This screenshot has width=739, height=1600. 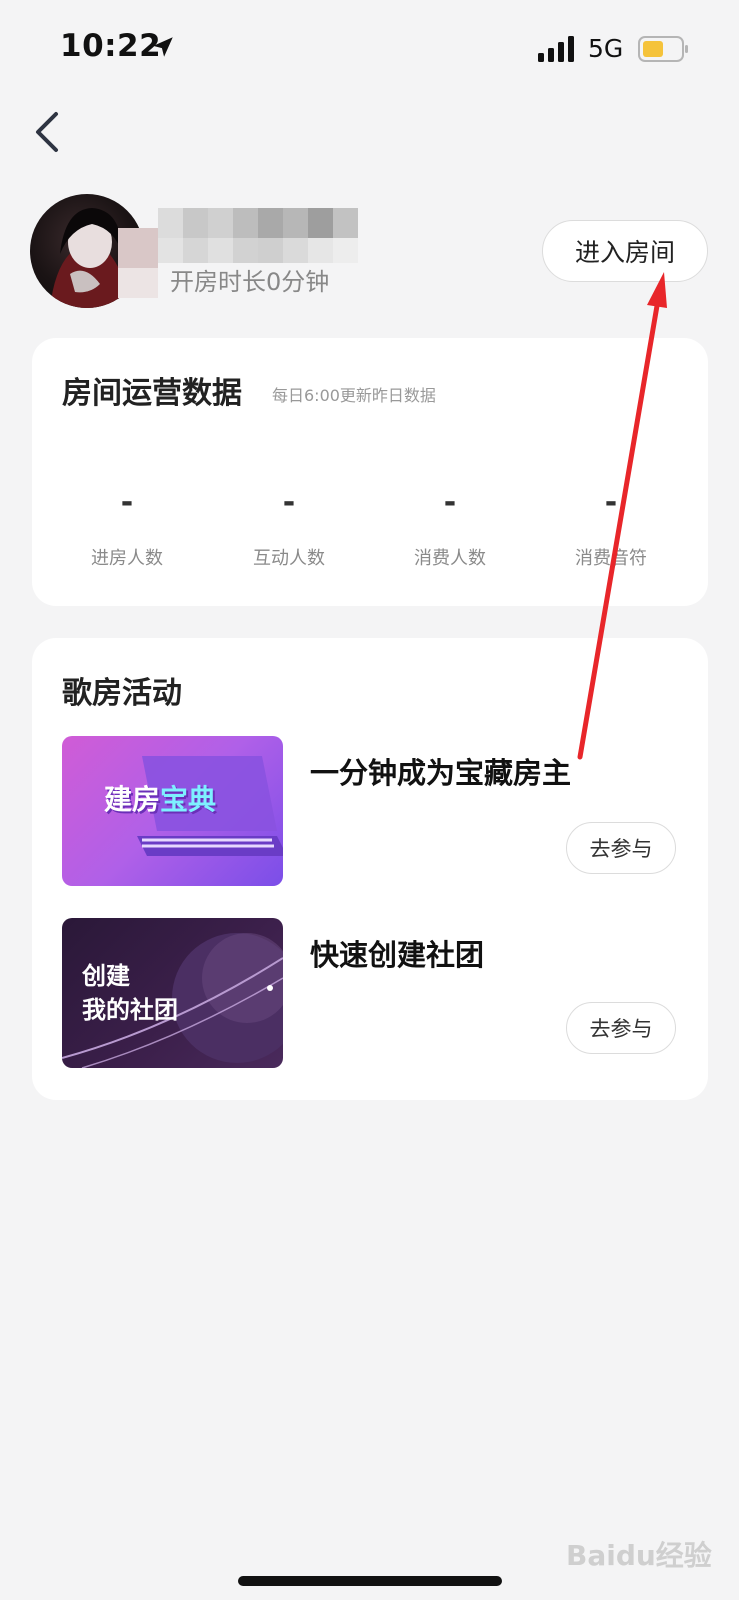 What do you see at coordinates (370, 1581) in the screenshot?
I see `home-indicator` at bounding box center [370, 1581].